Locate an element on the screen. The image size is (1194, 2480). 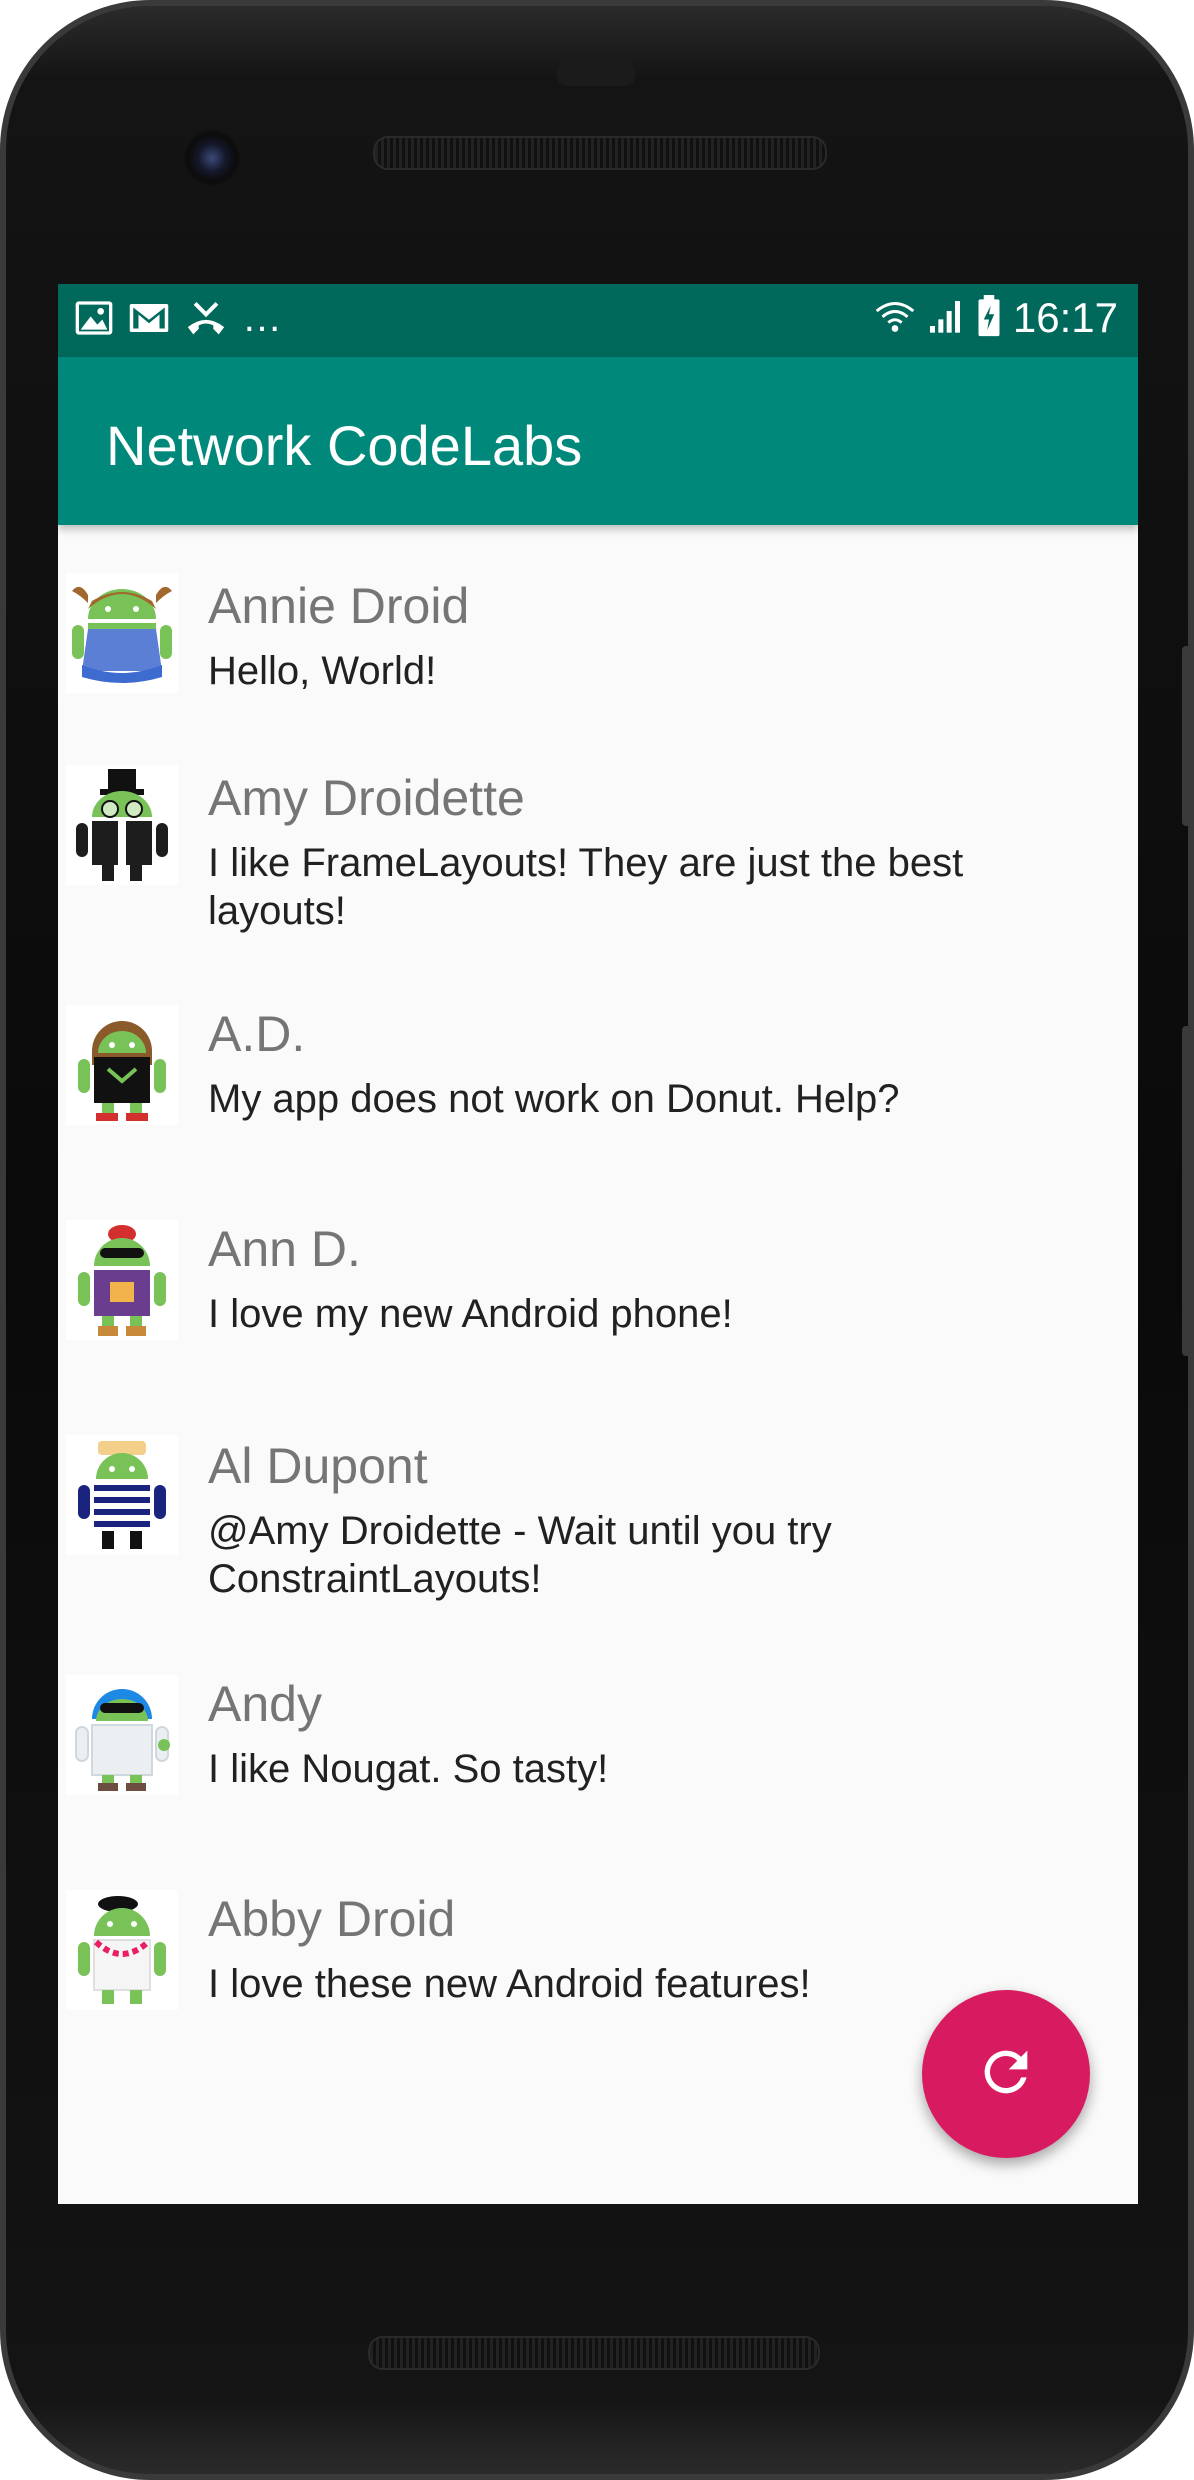
missed-call-icon is located at coordinates (206, 320).